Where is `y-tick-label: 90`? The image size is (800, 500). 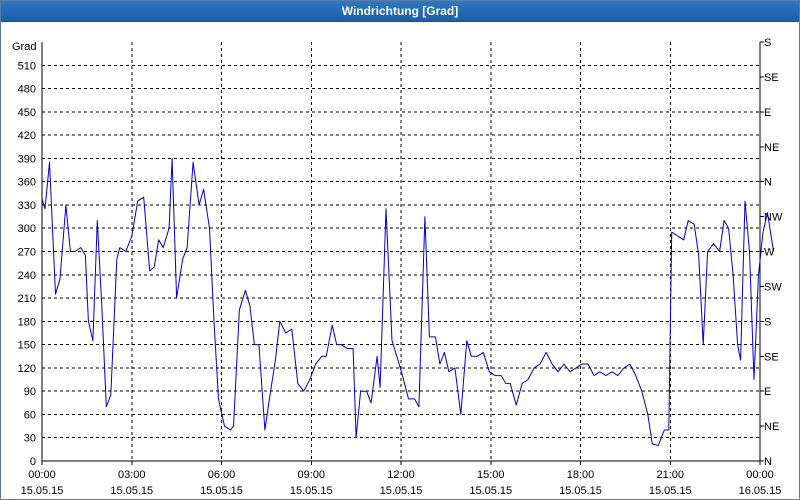 y-tick-label: 90 is located at coordinates (30, 392).